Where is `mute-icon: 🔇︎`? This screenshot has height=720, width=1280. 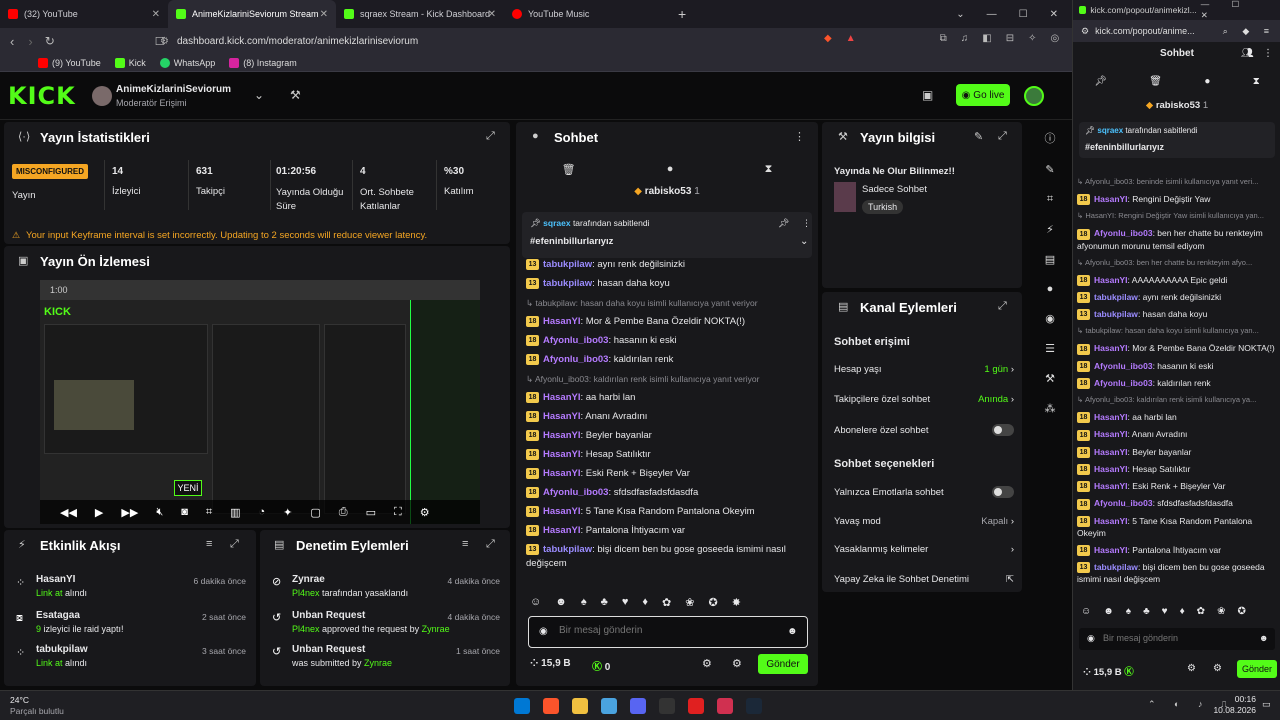
mute-icon: 🔇︎ is located at coordinates (159, 512).